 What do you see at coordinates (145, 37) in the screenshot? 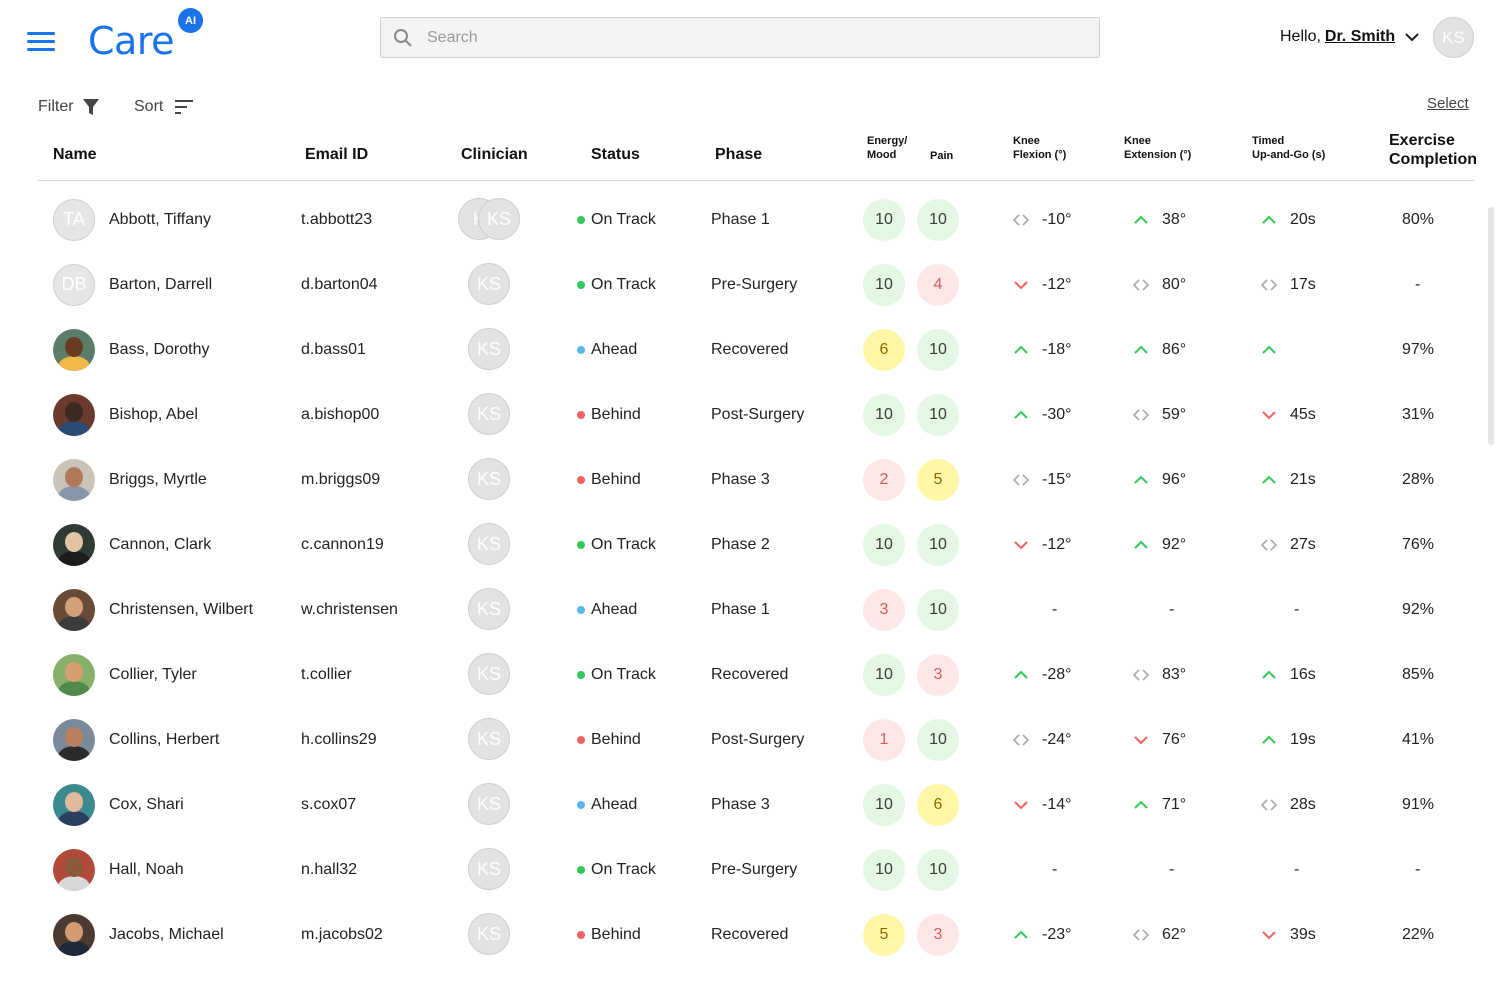
I see `app-logo: Care AI` at bounding box center [145, 37].